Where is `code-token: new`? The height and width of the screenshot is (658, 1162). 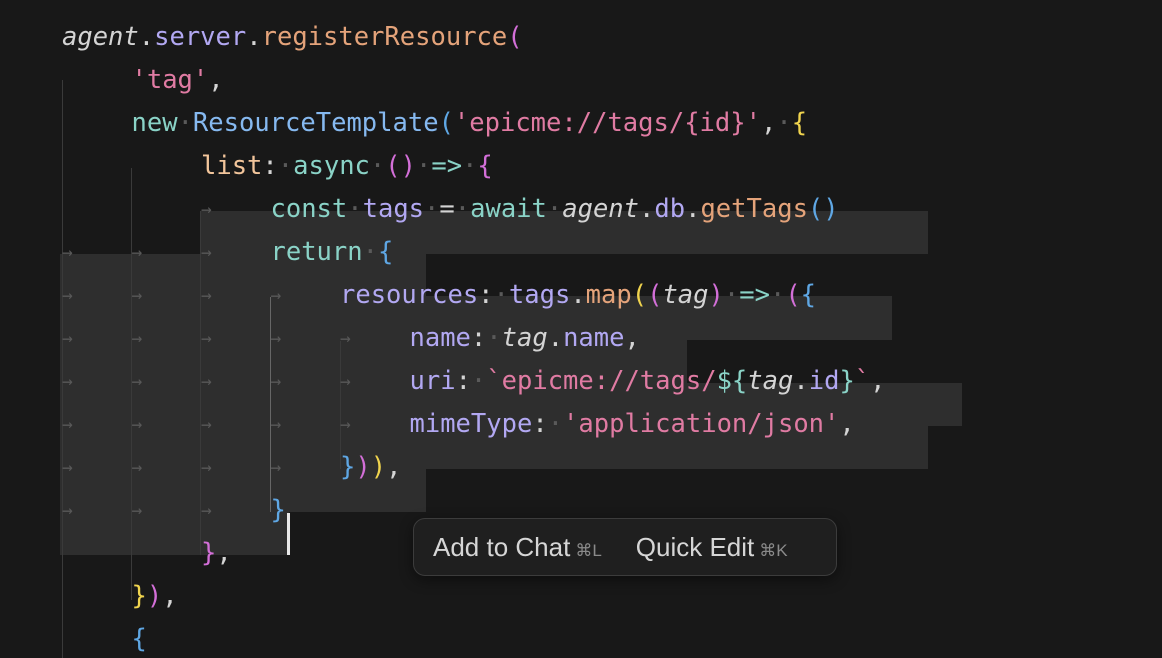
code-token: new is located at coordinates (154, 123).